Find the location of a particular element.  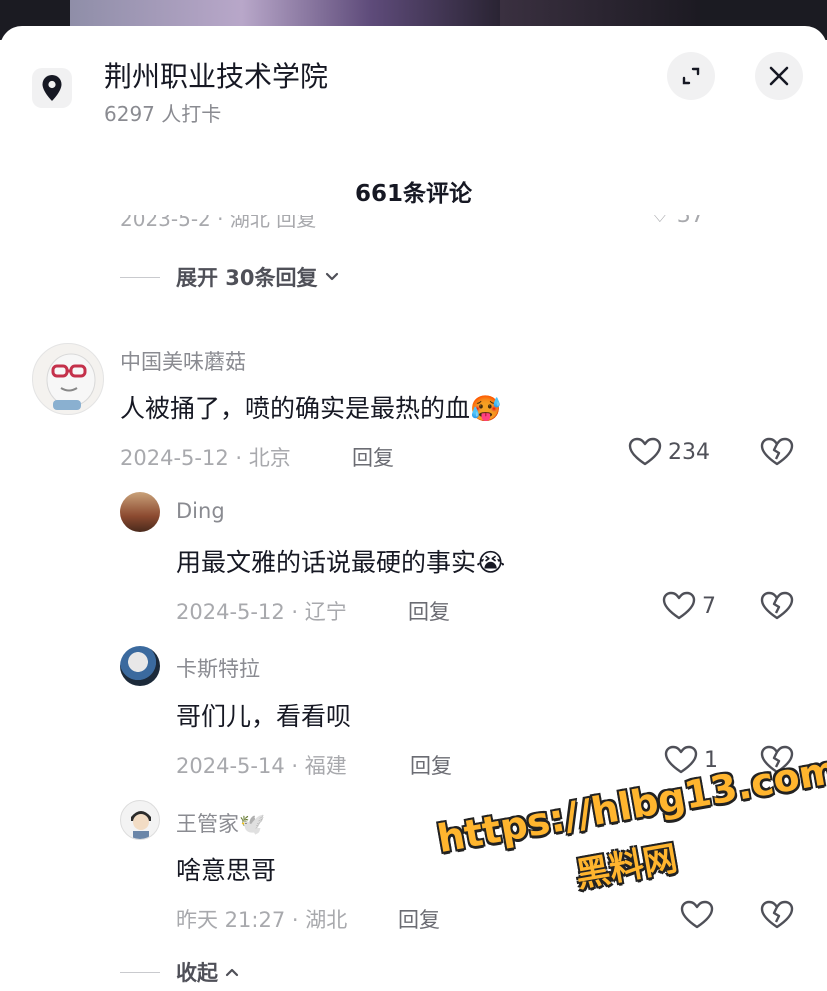

heart-icon: ♡ is located at coordinates (660, 221).